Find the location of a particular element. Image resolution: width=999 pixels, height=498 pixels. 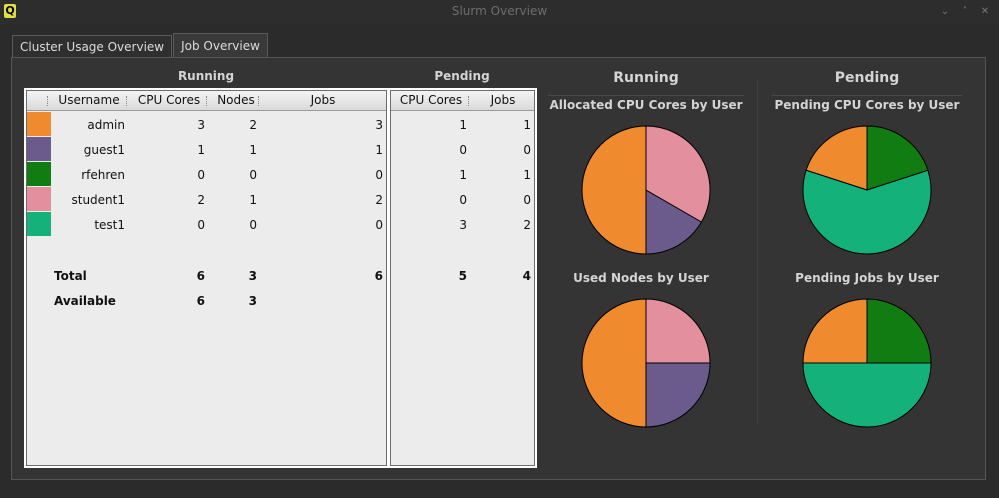

pie-chart-pending-cpu is located at coordinates (867, 190).